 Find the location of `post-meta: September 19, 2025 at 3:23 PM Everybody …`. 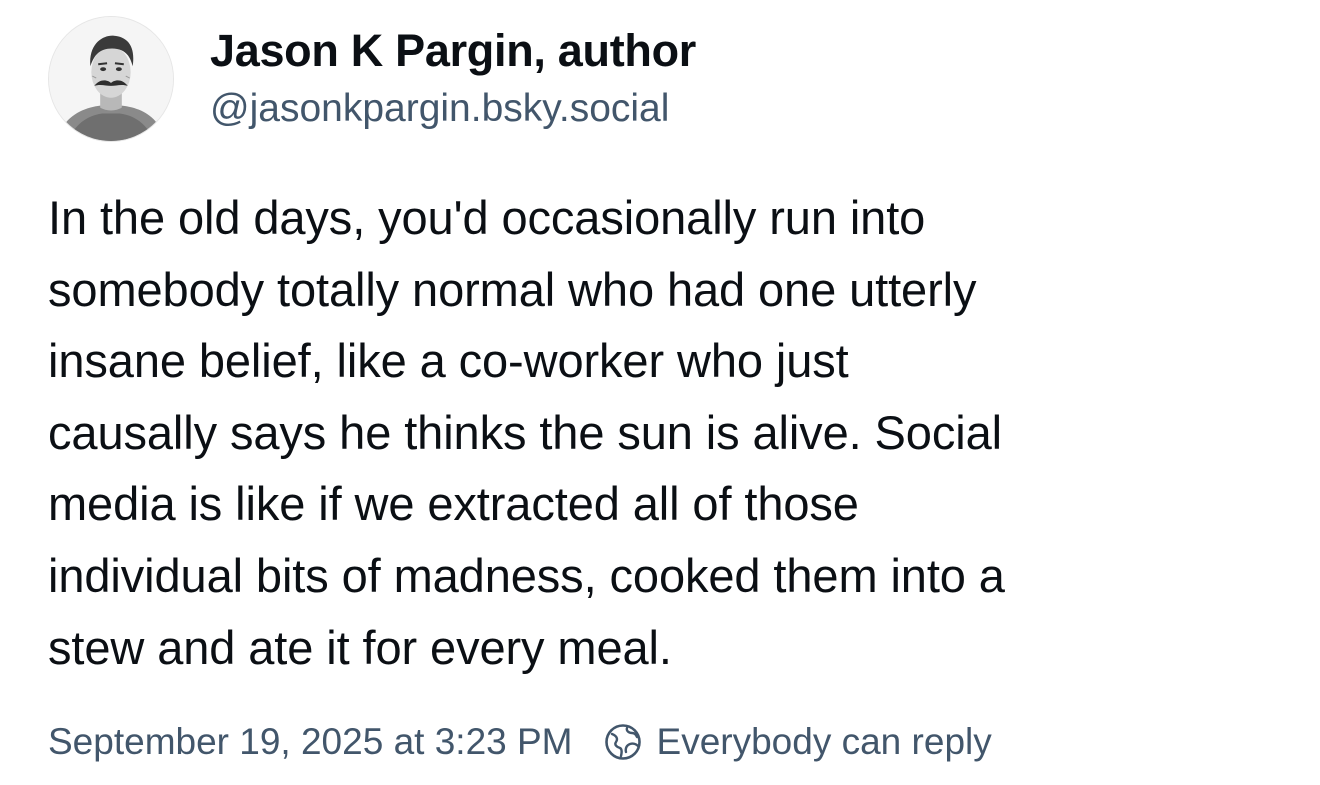

post-meta: September 19, 2025 at 3:23 PM Everybody … is located at coordinates (520, 742).